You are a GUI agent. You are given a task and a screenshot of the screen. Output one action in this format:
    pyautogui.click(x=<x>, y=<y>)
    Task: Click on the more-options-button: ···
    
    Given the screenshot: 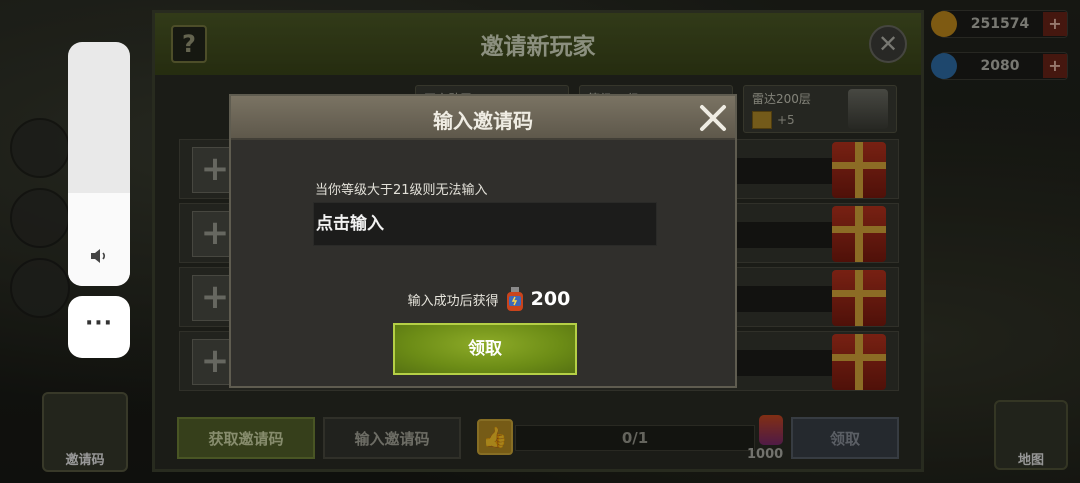 What is the action you would take?
    pyautogui.click(x=99, y=327)
    